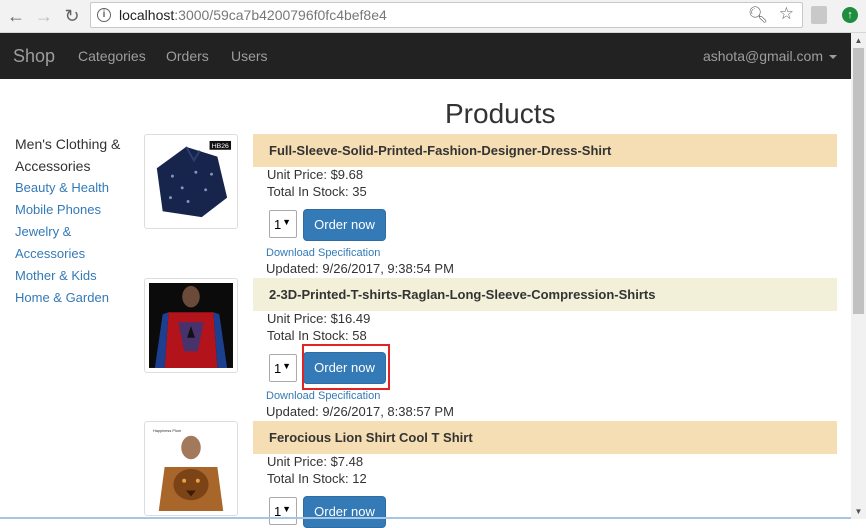 This screenshot has height=528, width=866. Describe the element at coordinates (34, 56) in the screenshot. I see `brand-link: Shop` at that location.